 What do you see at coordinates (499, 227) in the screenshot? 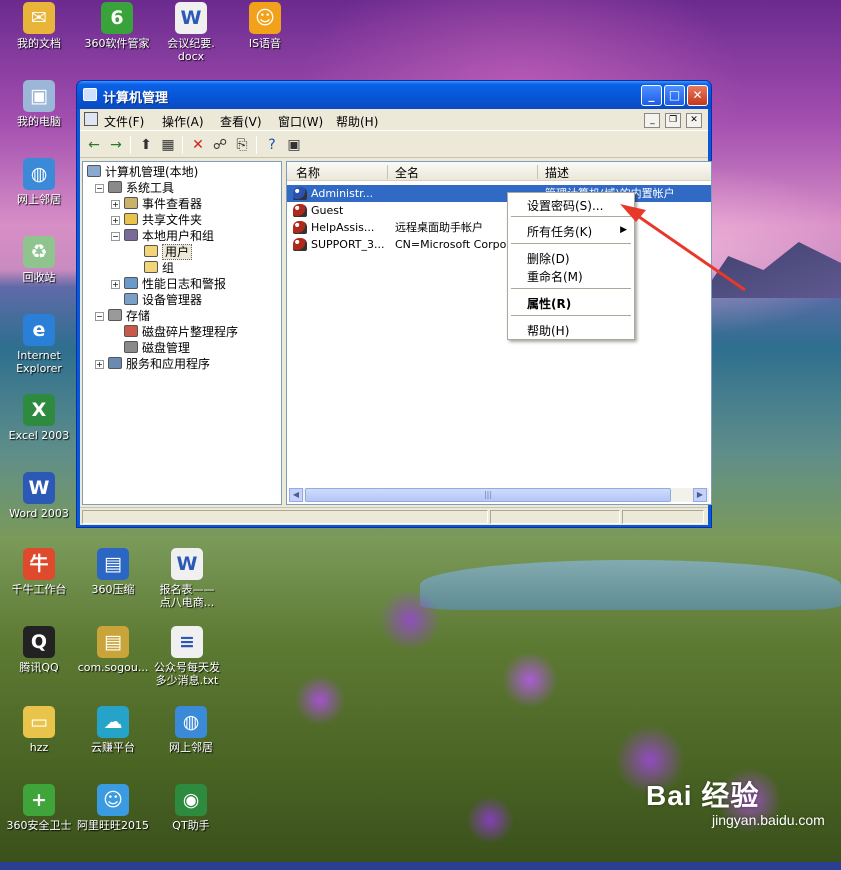
I see `table-row: HelpAssis... 远程桌面助手帐户` at bounding box center [499, 227].